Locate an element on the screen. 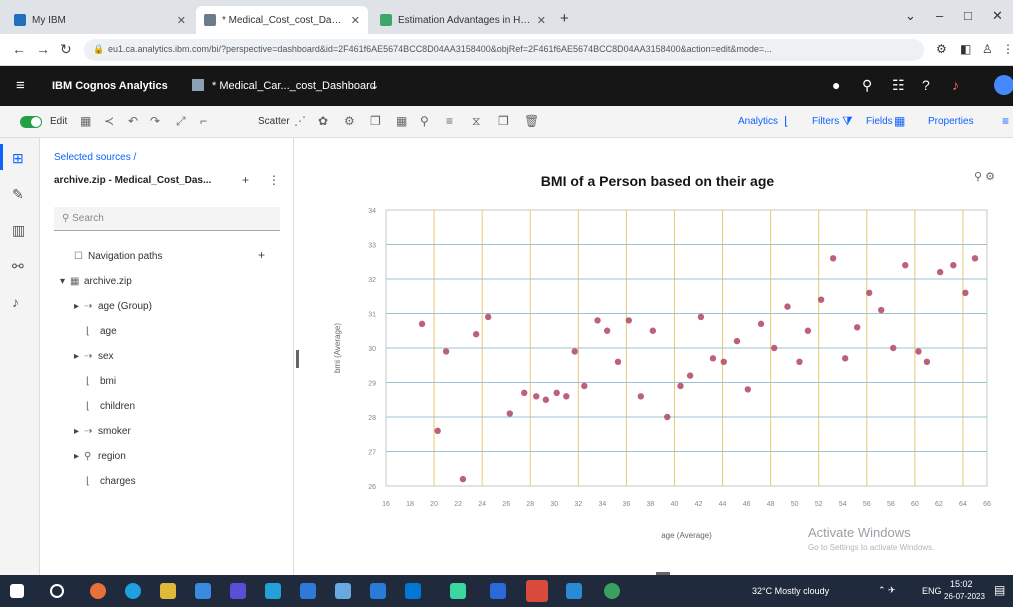 The image size is (1013, 607). chevron-up-icon: ⌃ ✈ is located at coordinates (887, 590).